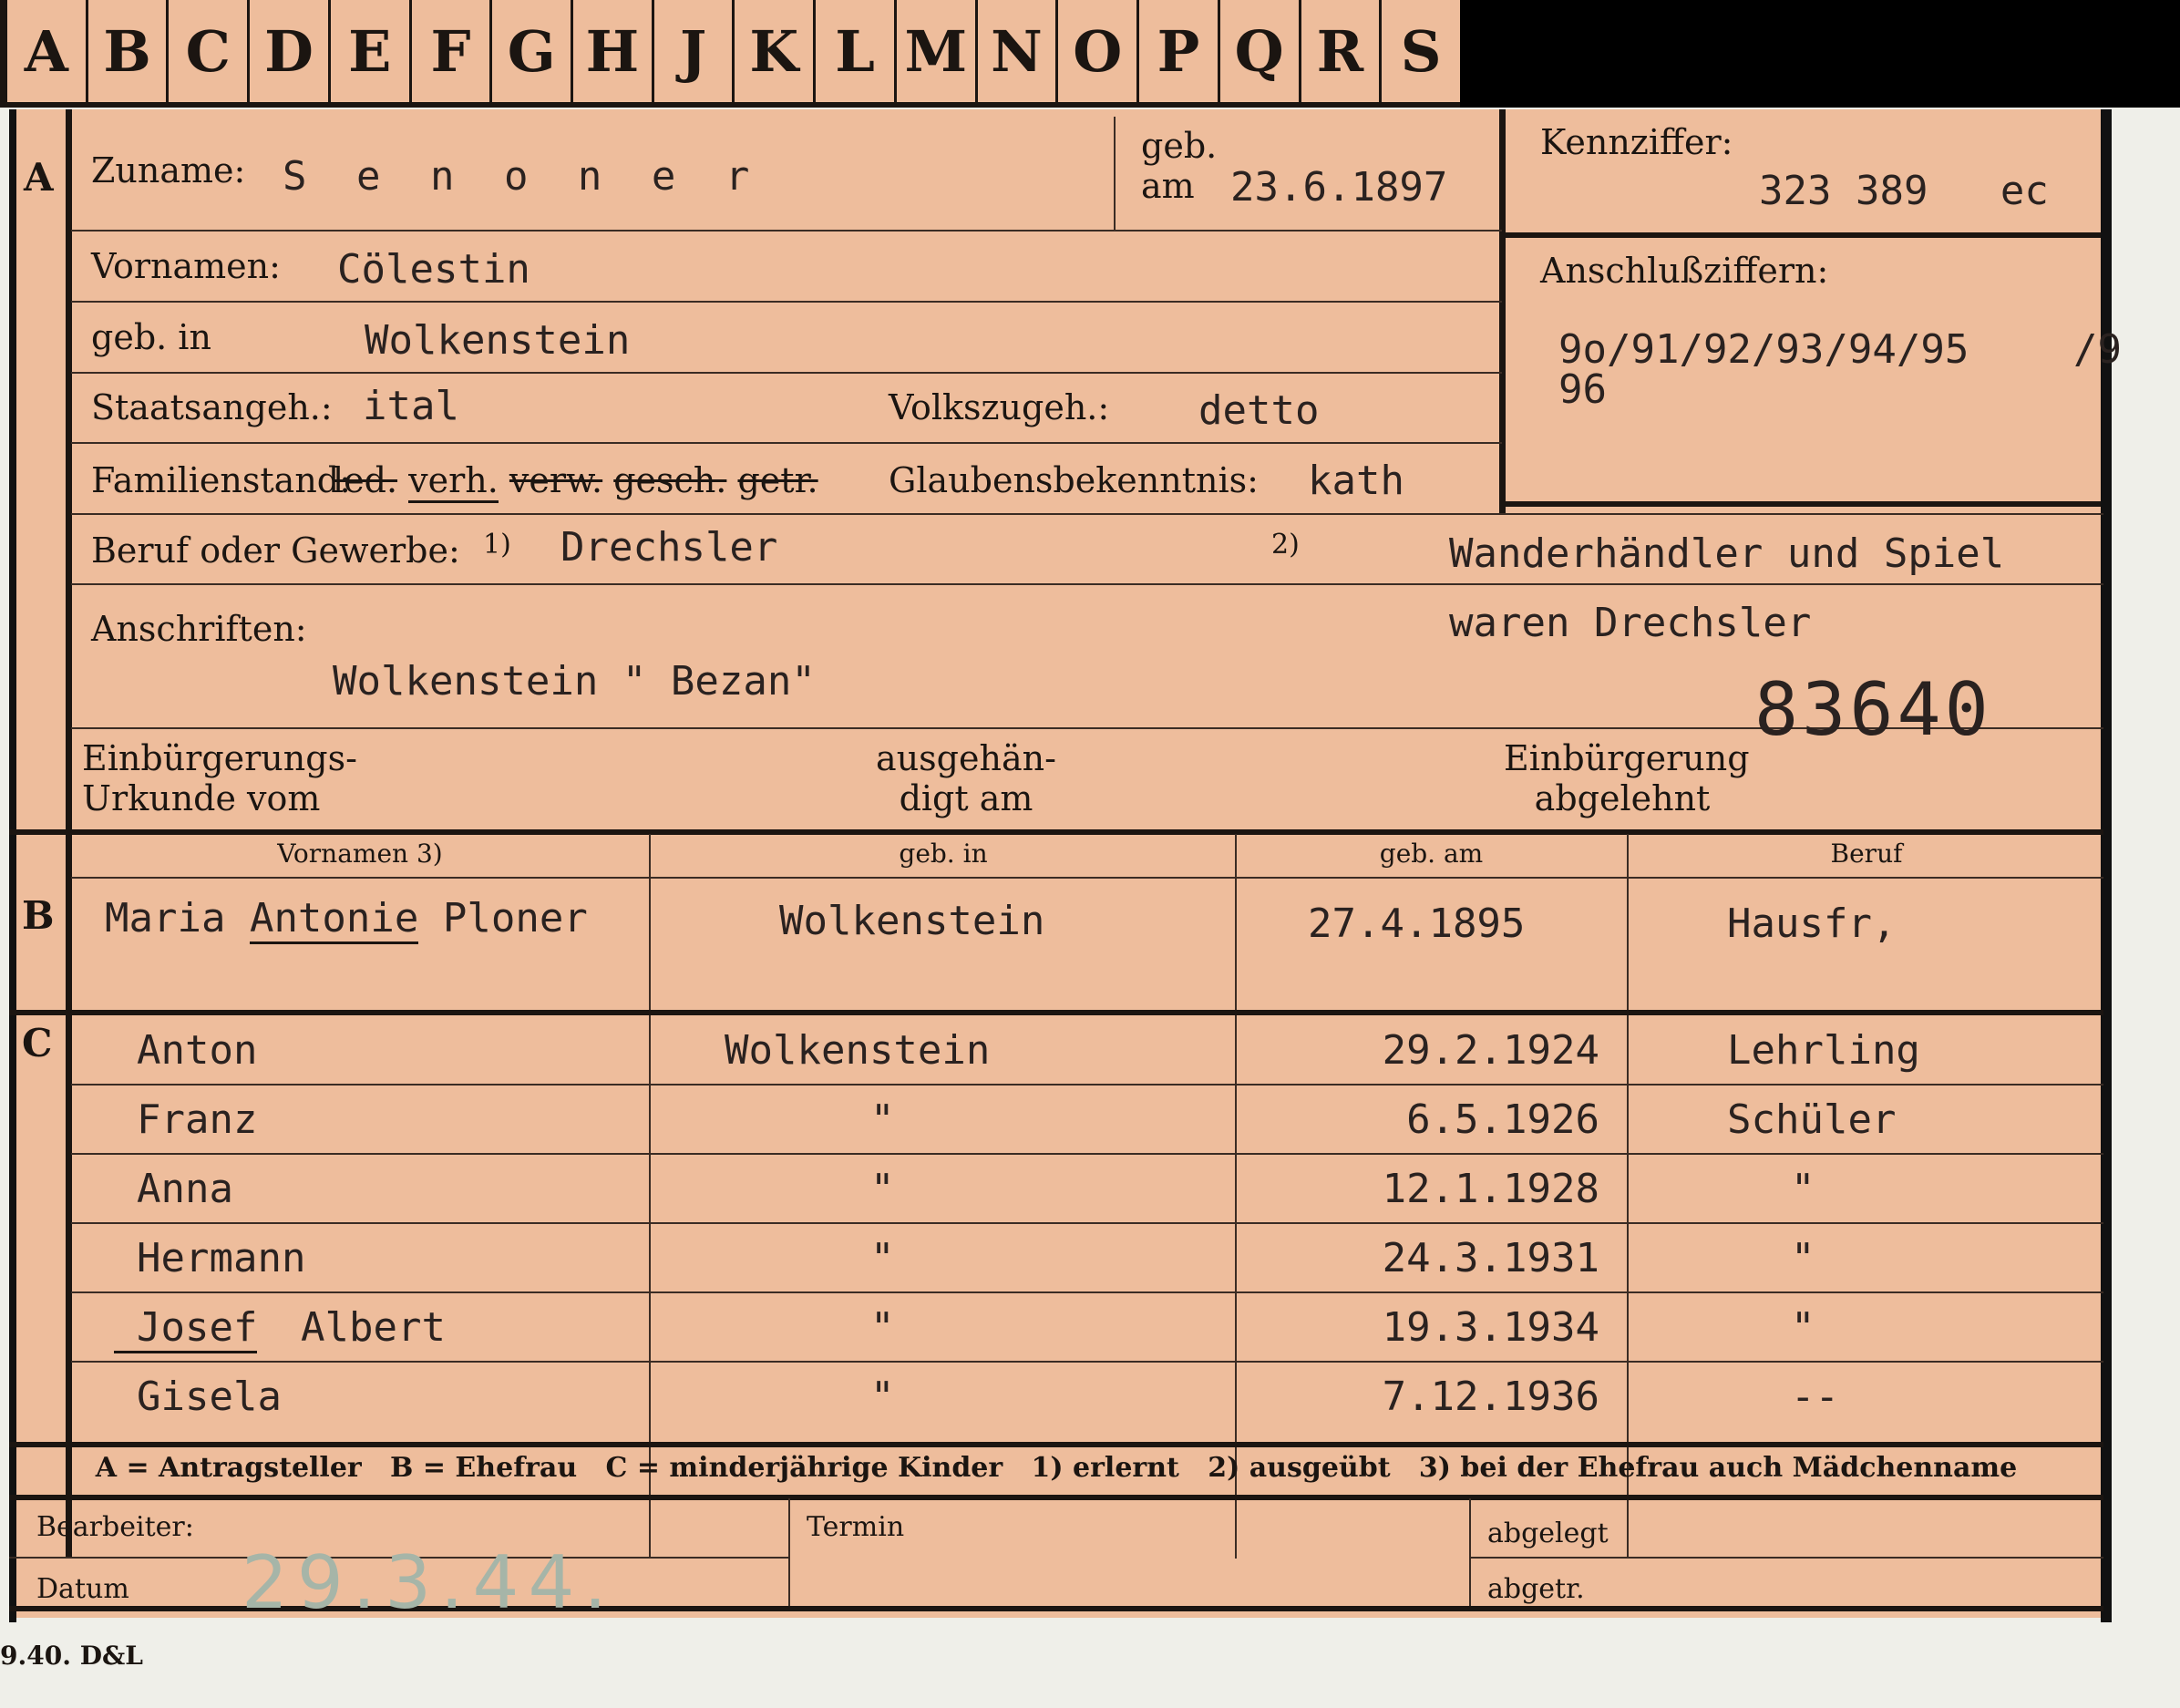  What do you see at coordinates (1684, 271) in the screenshot?
I see `anschlussziffern-label: Anschlußziffern:` at bounding box center [1684, 271].